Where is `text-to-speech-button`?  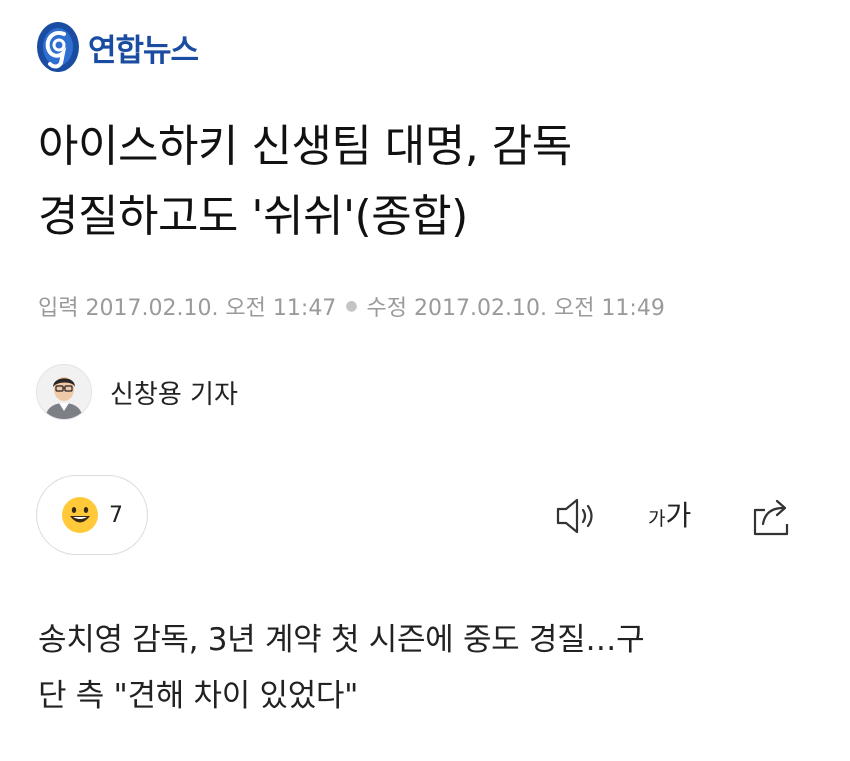
text-to-speech-button is located at coordinates (576, 518).